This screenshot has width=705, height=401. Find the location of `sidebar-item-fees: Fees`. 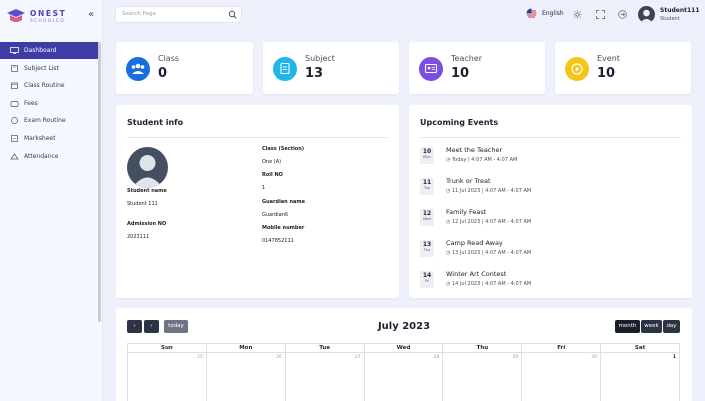

sidebar-item-fees: Fees is located at coordinates (49, 103).